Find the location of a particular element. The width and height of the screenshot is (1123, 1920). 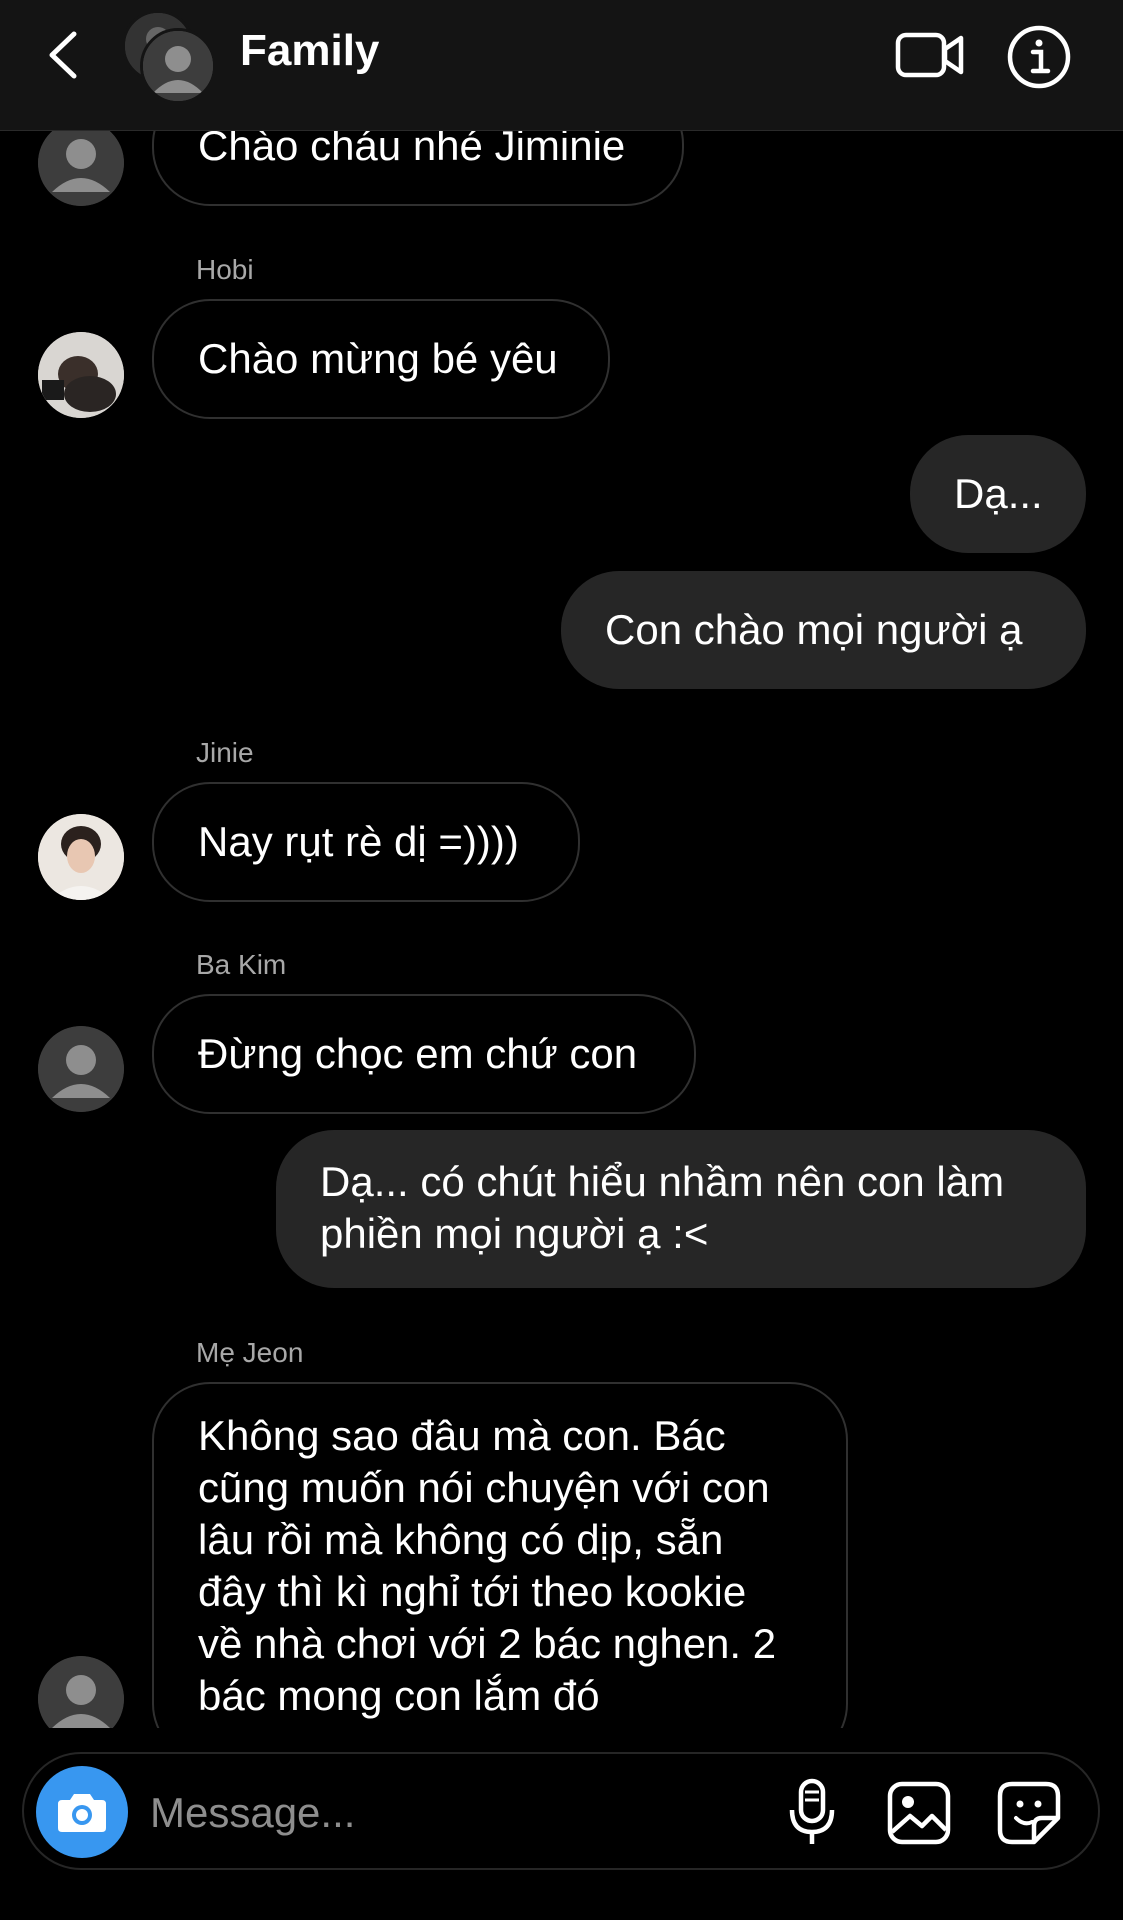

message-text: Nay rụt rè dị =)))) is located at coordinates (358, 841).